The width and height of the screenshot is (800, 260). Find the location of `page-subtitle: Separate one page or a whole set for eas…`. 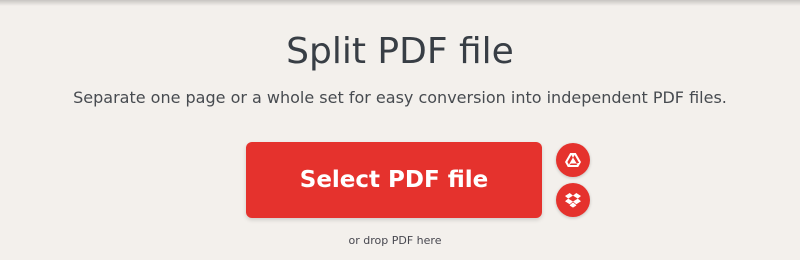

page-subtitle: Separate one page or a whole set for eas… is located at coordinates (400, 97).